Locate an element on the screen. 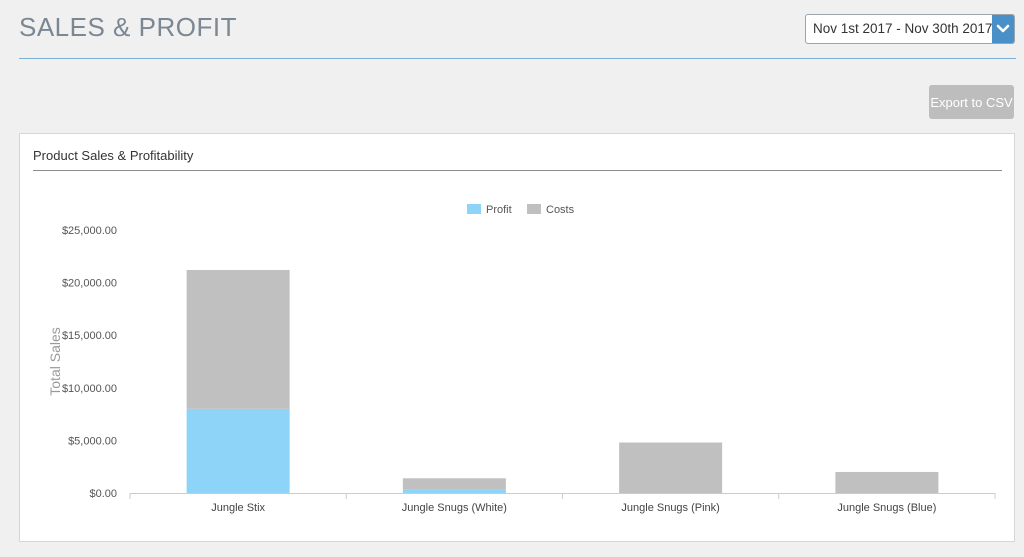 The width and height of the screenshot is (1024, 557). x-category-label: Jungle Snugs (Blue) is located at coordinates (886, 508).